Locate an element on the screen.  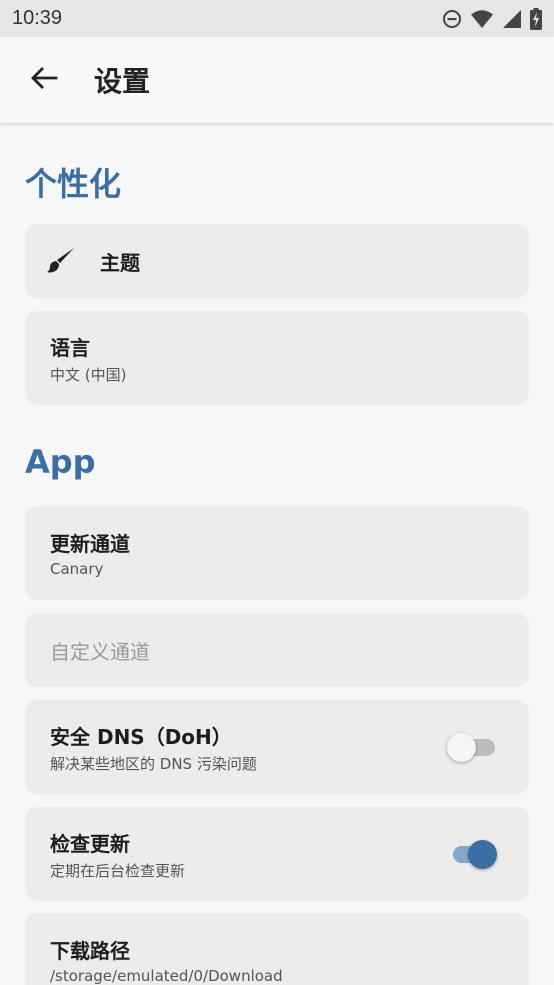
theme-setting: 主题 is located at coordinates (277, 261).